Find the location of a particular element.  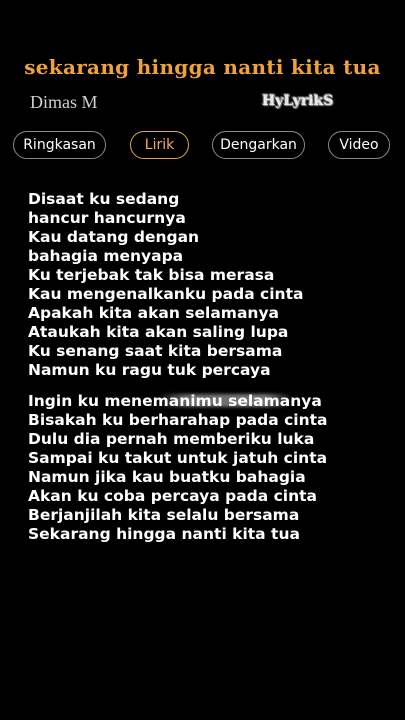

verse-divider is located at coordinates (208, 386).